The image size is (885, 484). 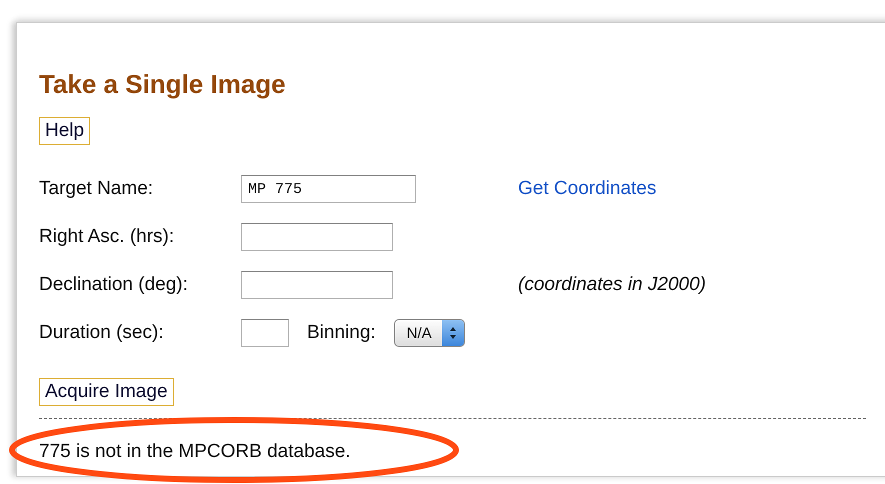 I want to click on status-message: 775 is not in the MPCORB database., so click(x=195, y=452).